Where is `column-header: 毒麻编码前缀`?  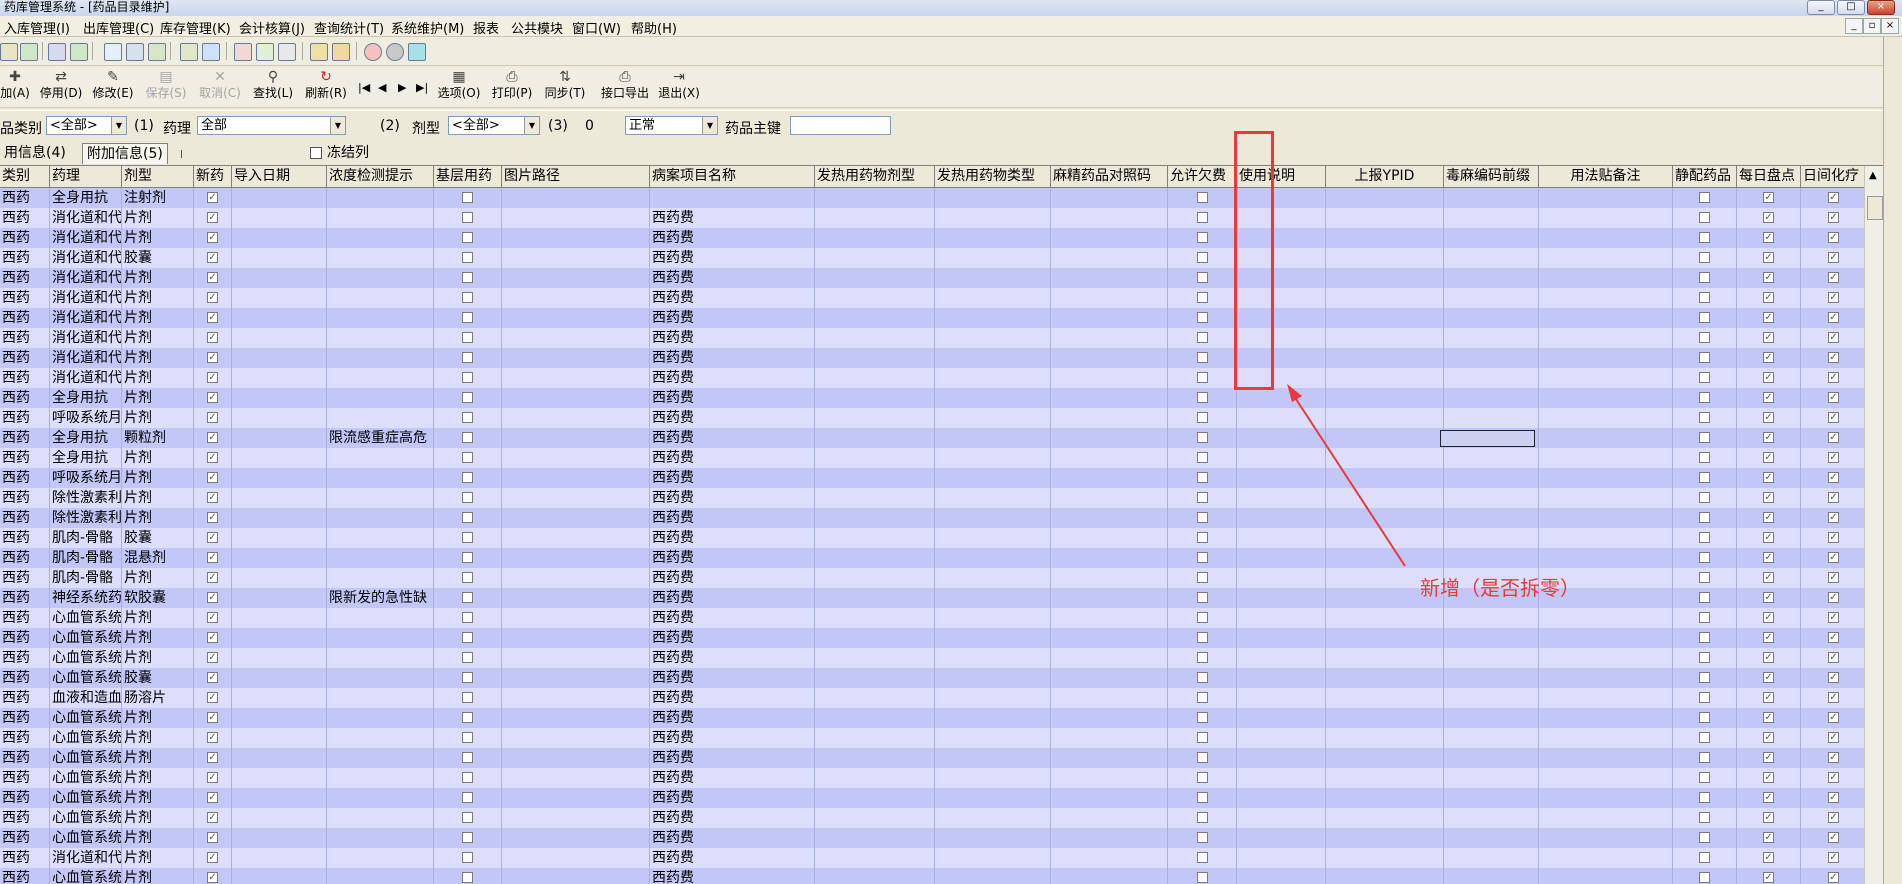
column-header: 毒麻编码前缀 is located at coordinates (1491, 176).